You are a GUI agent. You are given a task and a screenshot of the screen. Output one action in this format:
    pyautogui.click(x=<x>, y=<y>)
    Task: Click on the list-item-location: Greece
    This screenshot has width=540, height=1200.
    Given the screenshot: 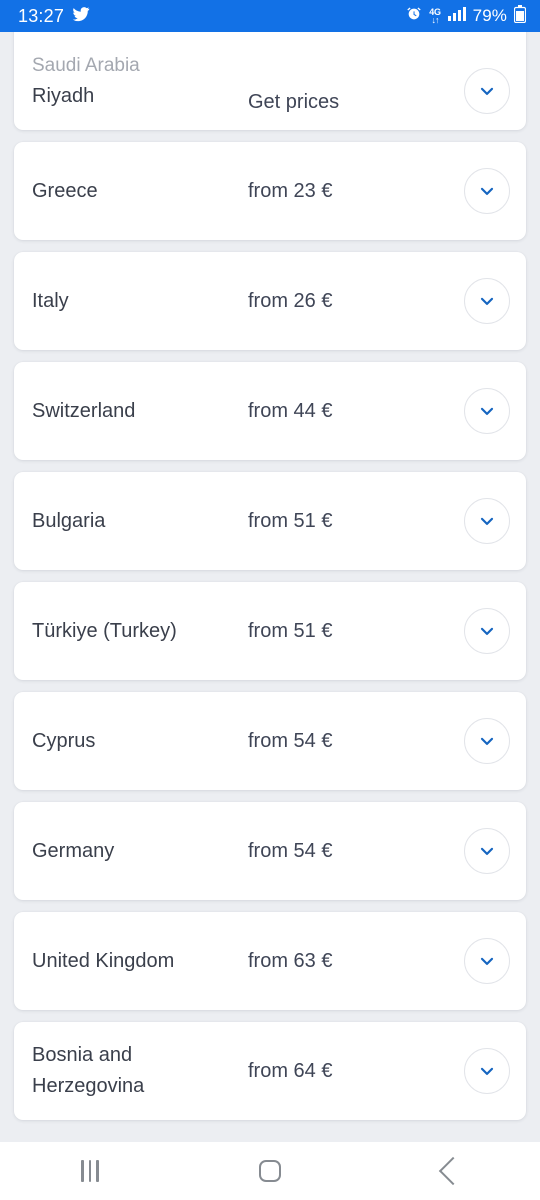 What is the action you would take?
    pyautogui.click(x=137, y=191)
    